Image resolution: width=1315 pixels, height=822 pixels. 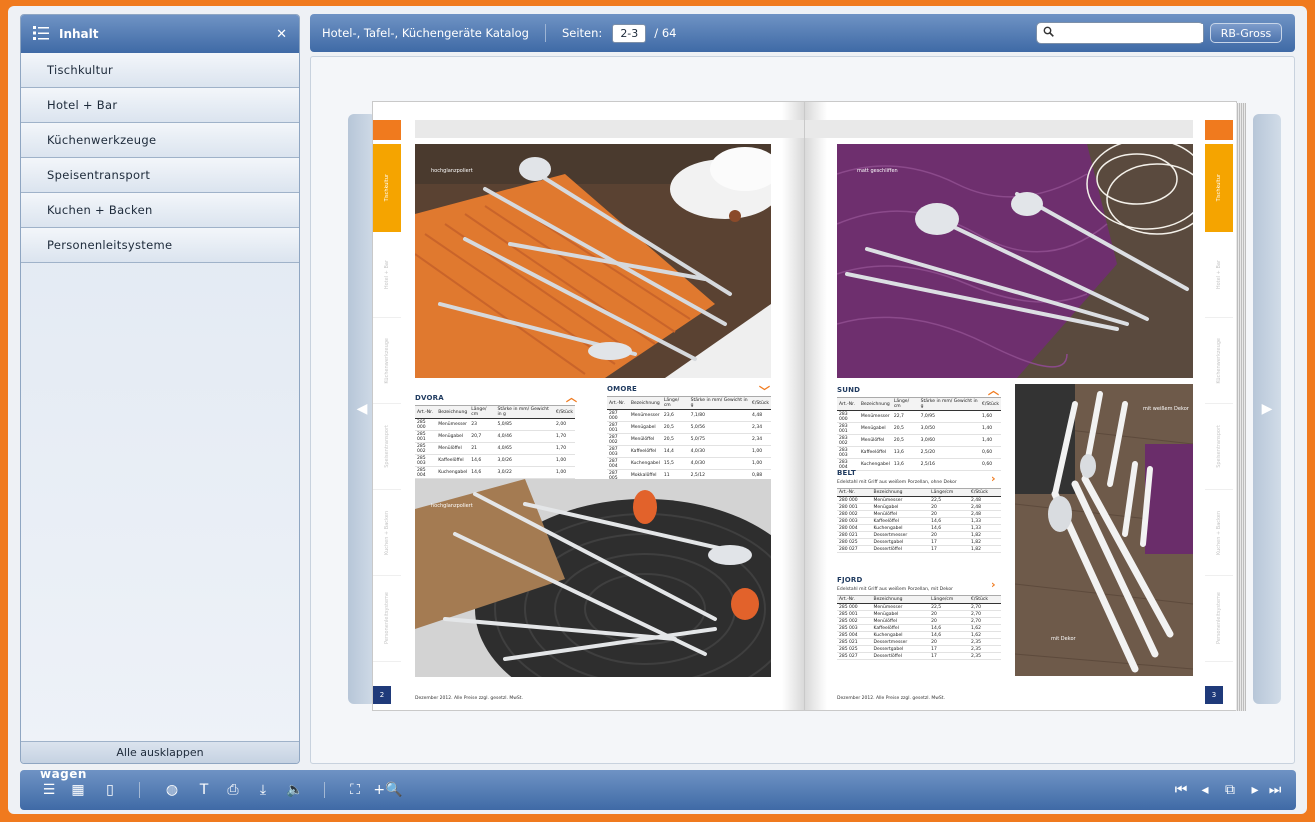 I want to click on table-cell: 2,5/20, so click(x=949, y=452).